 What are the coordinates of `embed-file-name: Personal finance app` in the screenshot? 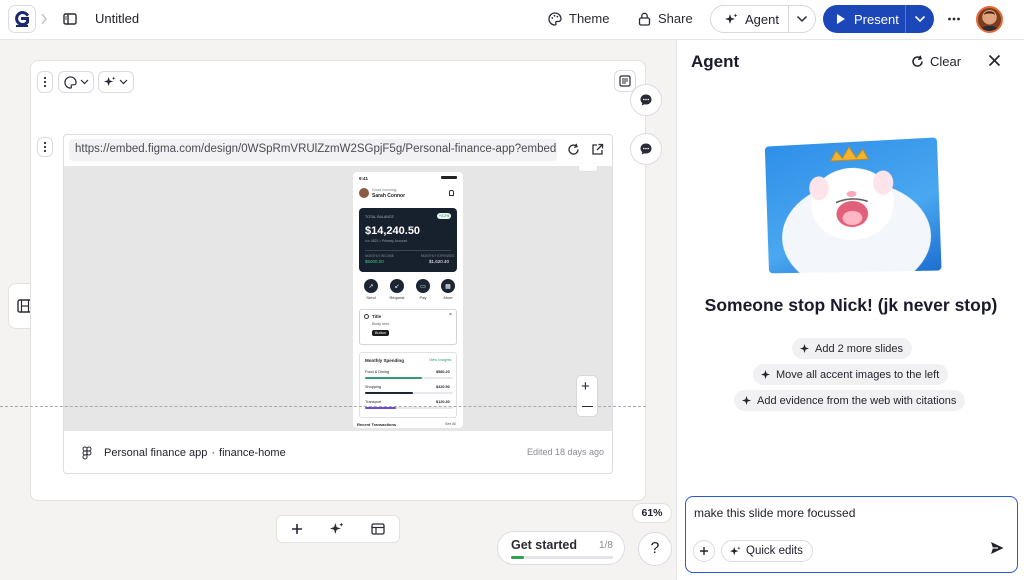 It's located at (155, 453).